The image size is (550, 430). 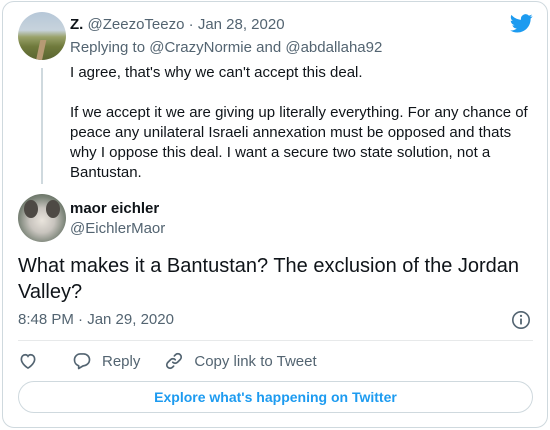 I want to click on heart-icon, so click(x=28, y=361).